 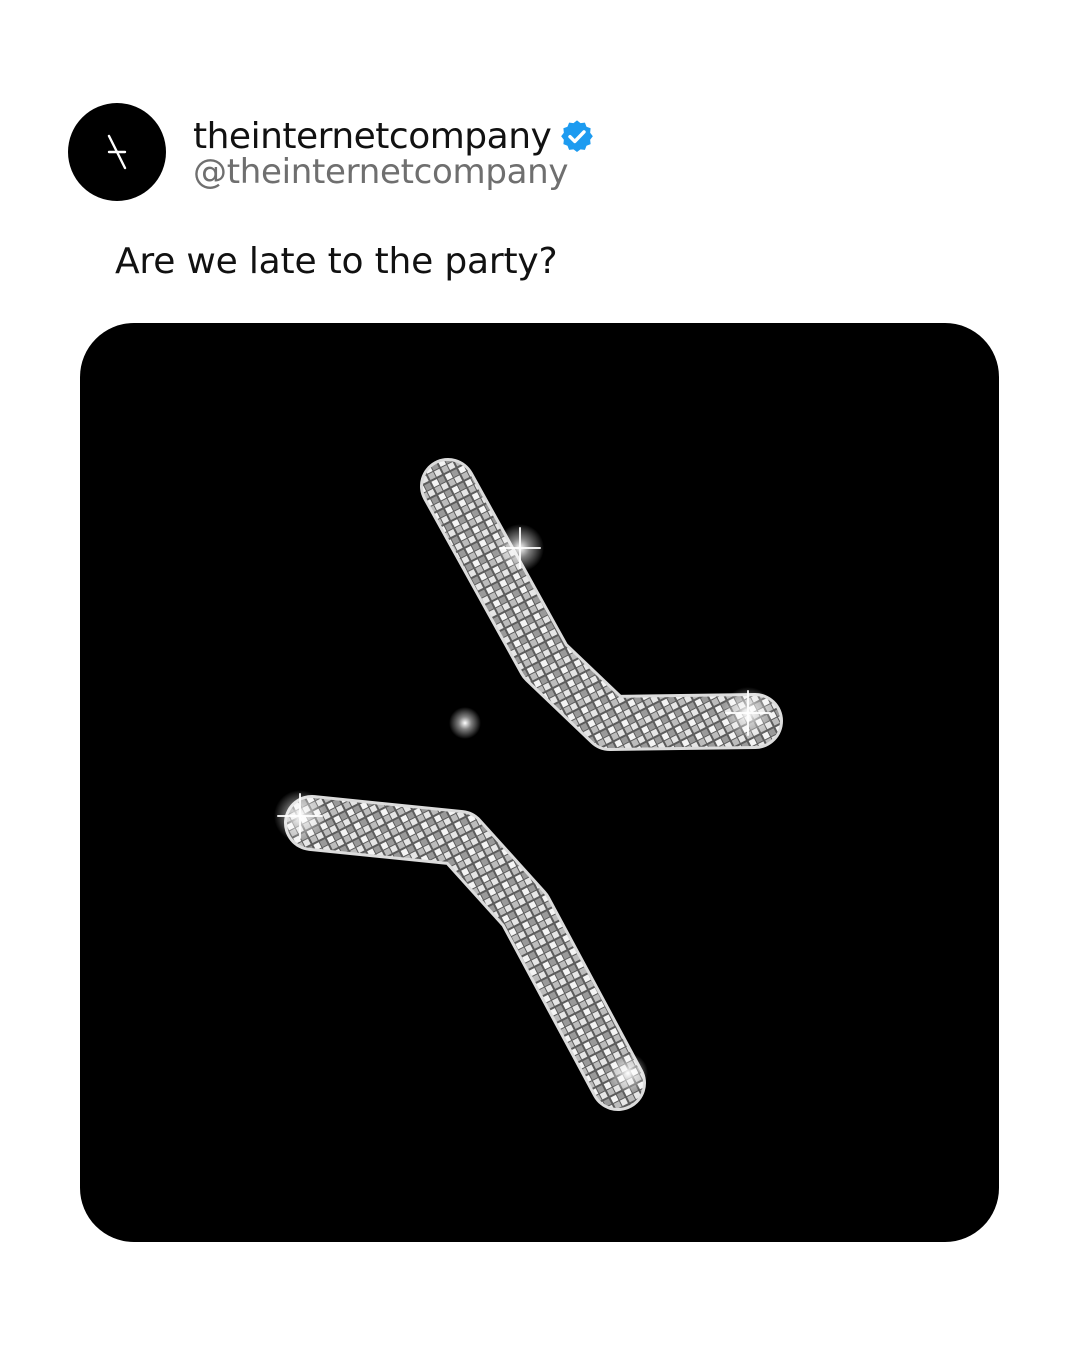 I want to click on account-identity: theinternetcompany @theinternetcompany, so click(x=395, y=152).